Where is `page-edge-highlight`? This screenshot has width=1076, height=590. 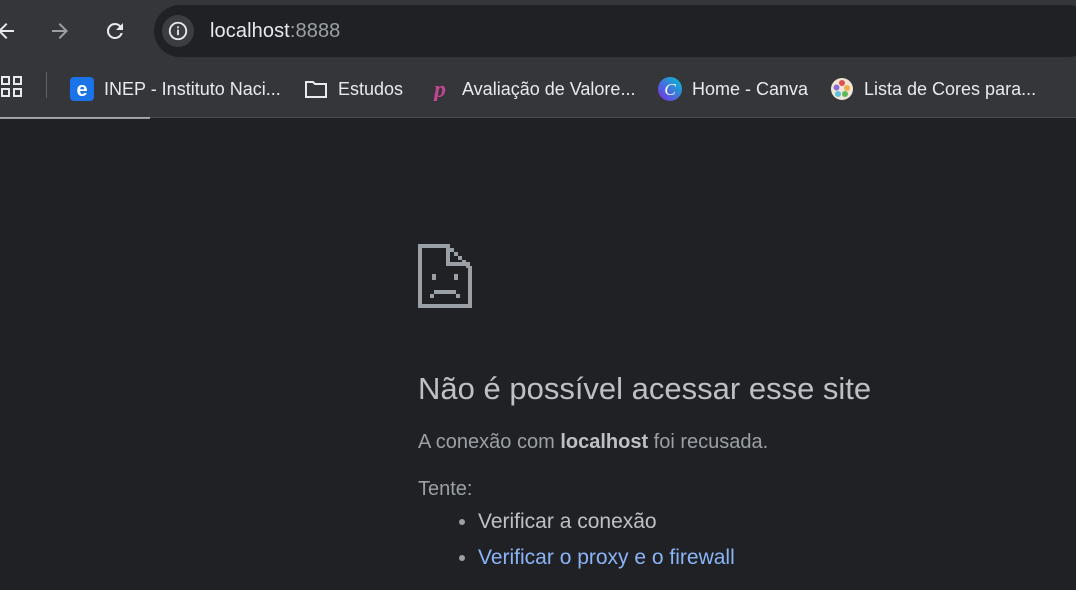 page-edge-highlight is located at coordinates (75, 118).